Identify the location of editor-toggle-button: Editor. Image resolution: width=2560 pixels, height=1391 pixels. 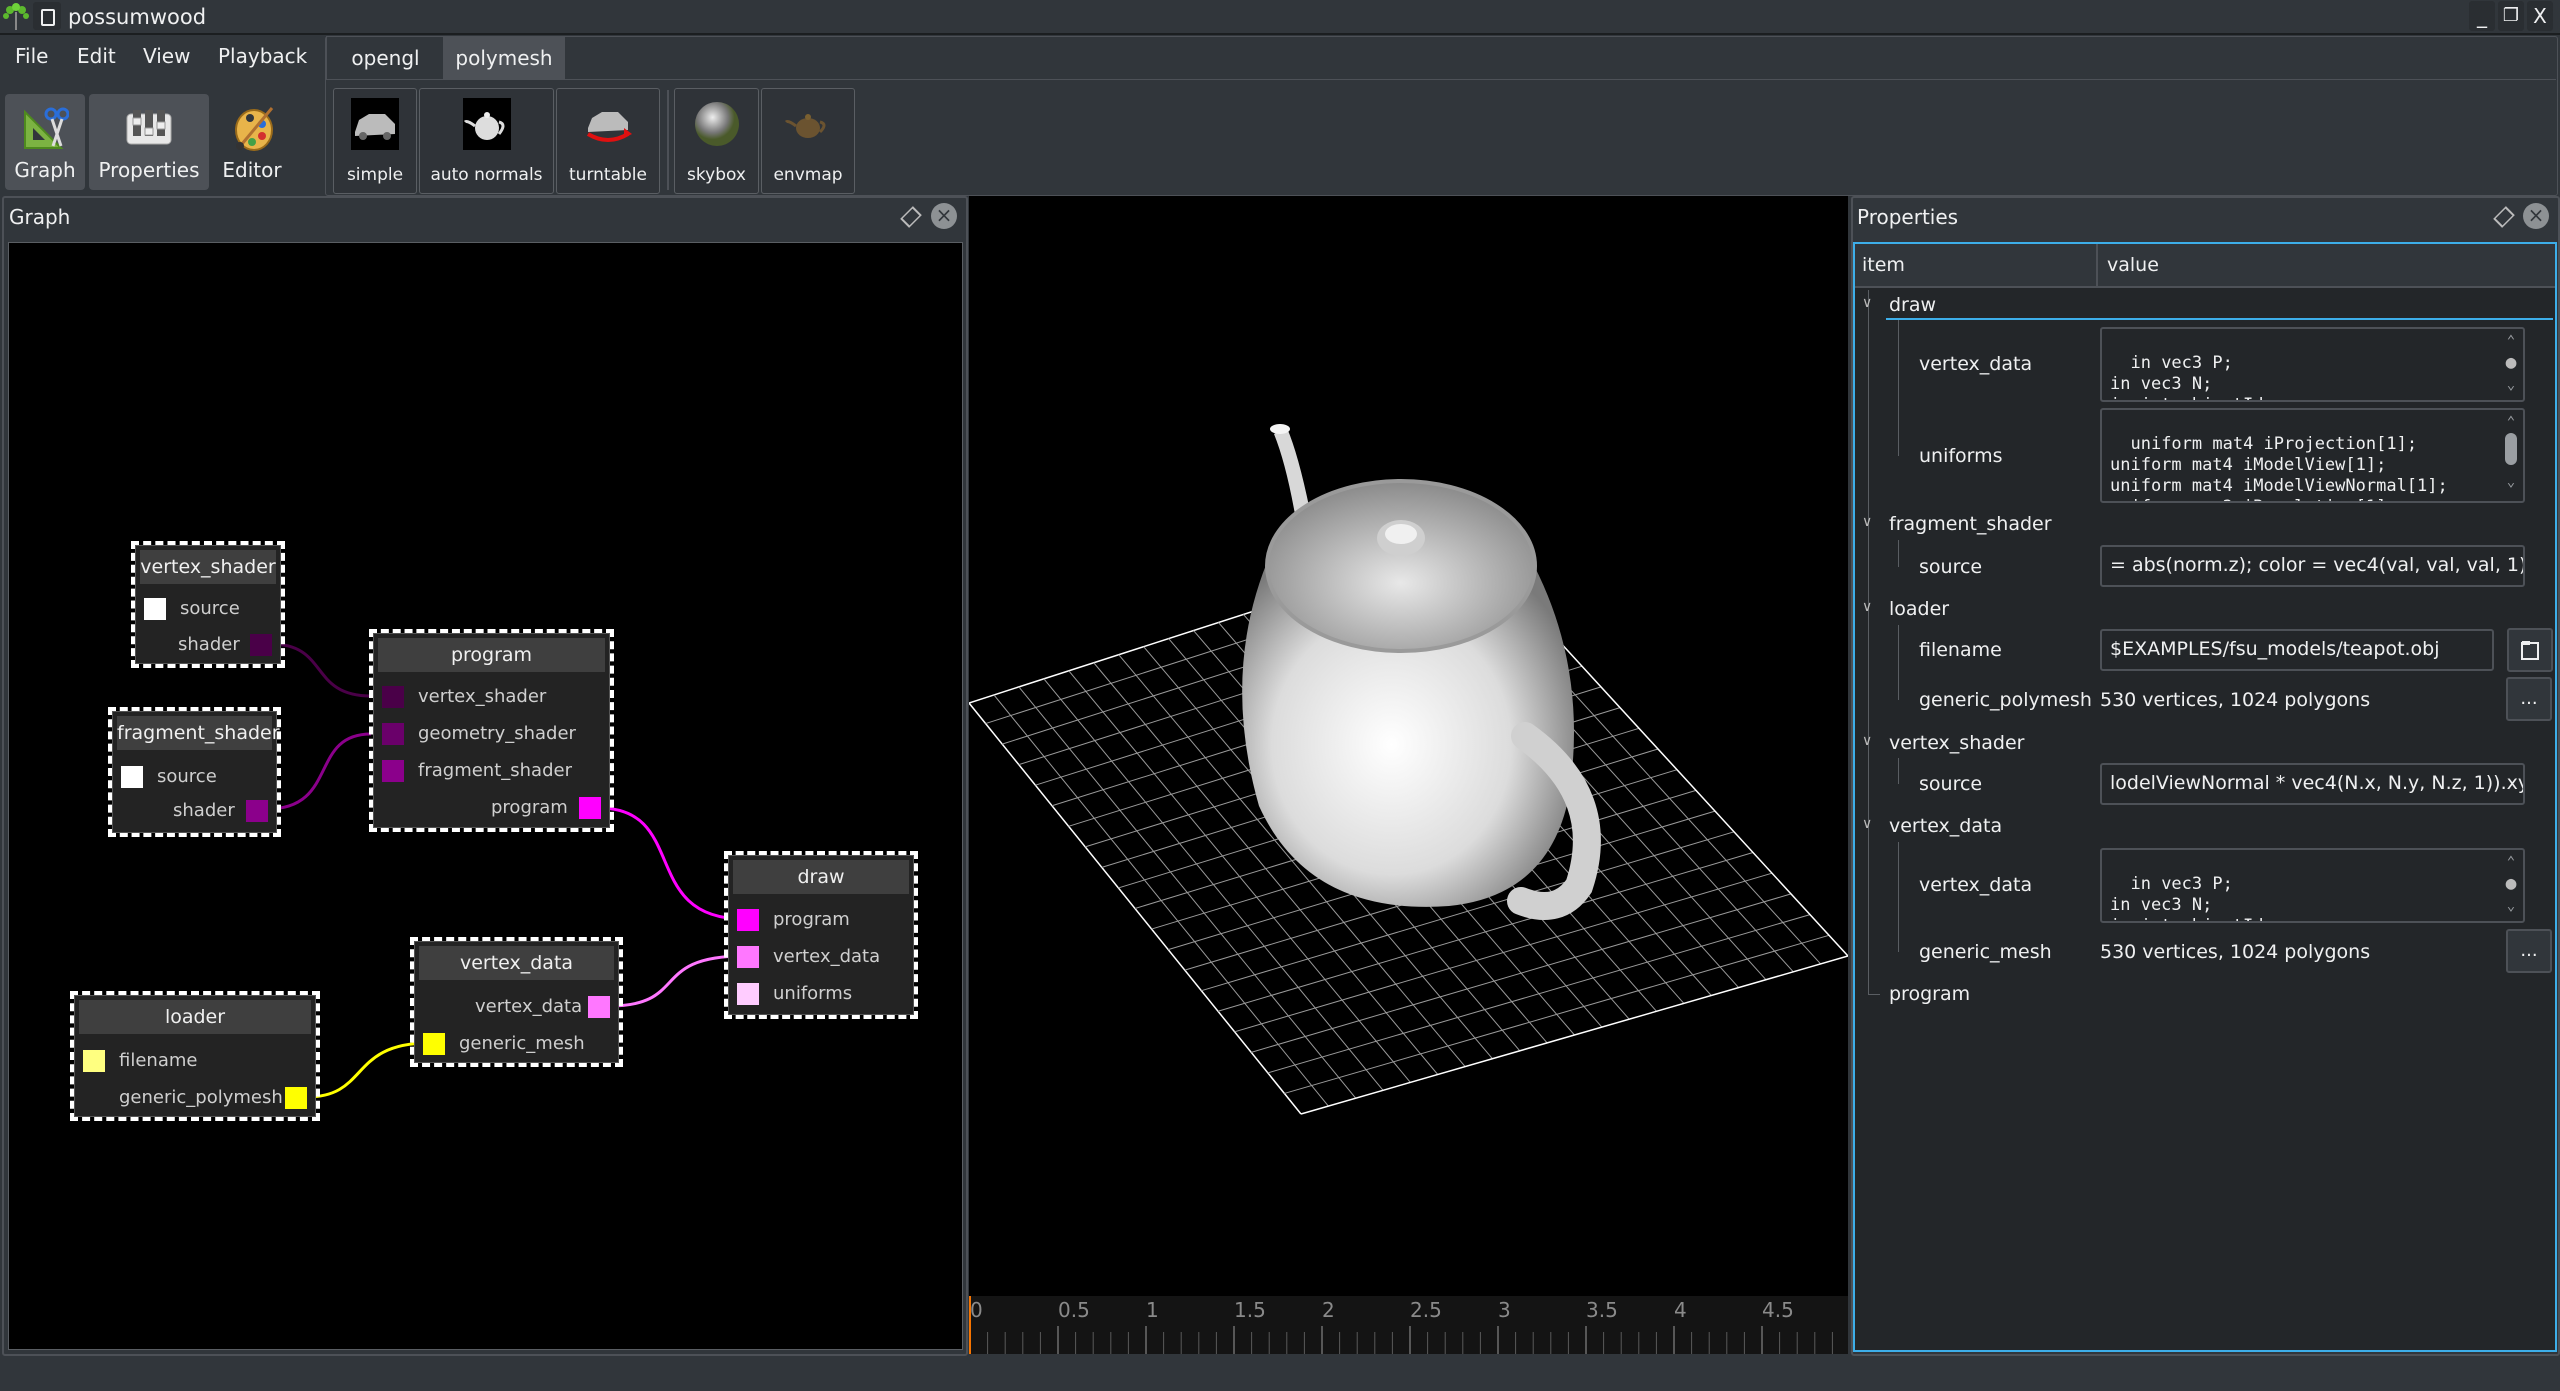
(252, 142).